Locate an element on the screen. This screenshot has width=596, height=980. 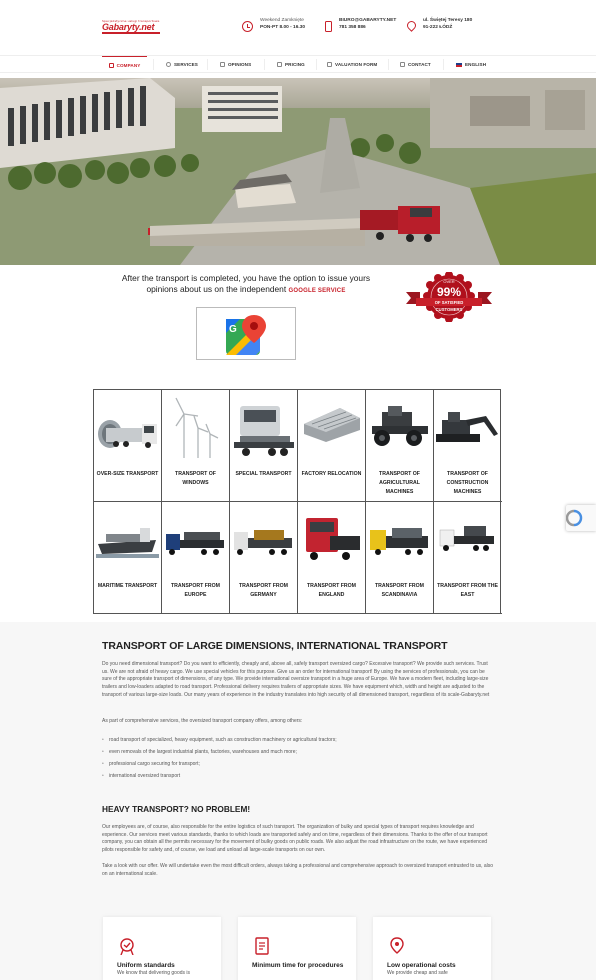
service-label: SPECIAL TRANSPORT is located at coordinates (263, 474).